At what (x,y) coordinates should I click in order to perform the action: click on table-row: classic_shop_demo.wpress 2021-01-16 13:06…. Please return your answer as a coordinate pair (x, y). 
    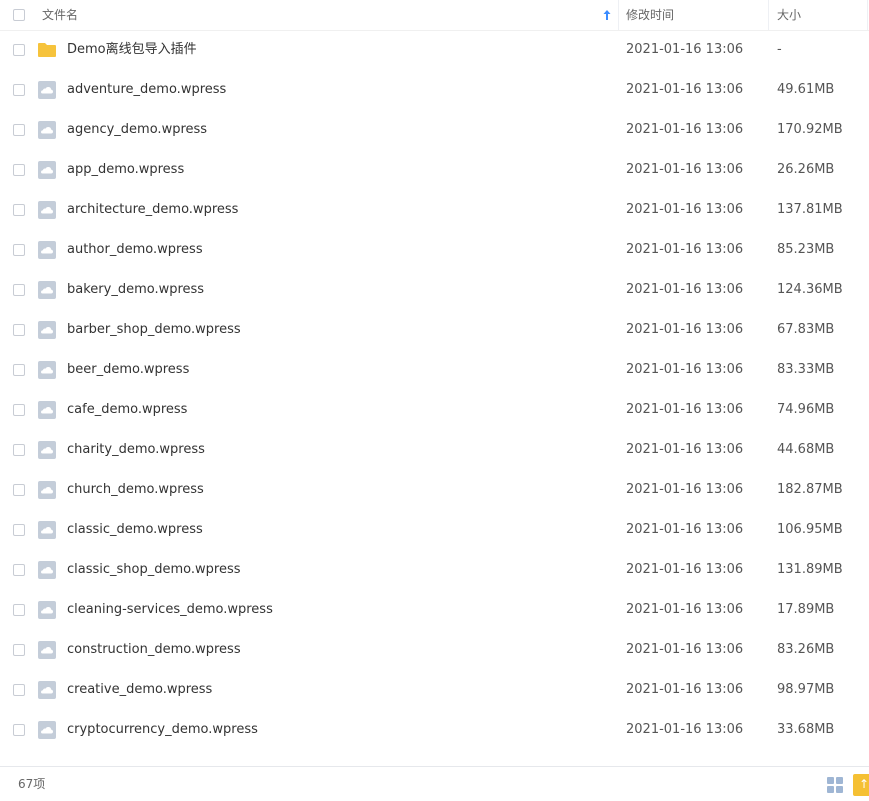
    Looking at the image, I should click on (434, 570).